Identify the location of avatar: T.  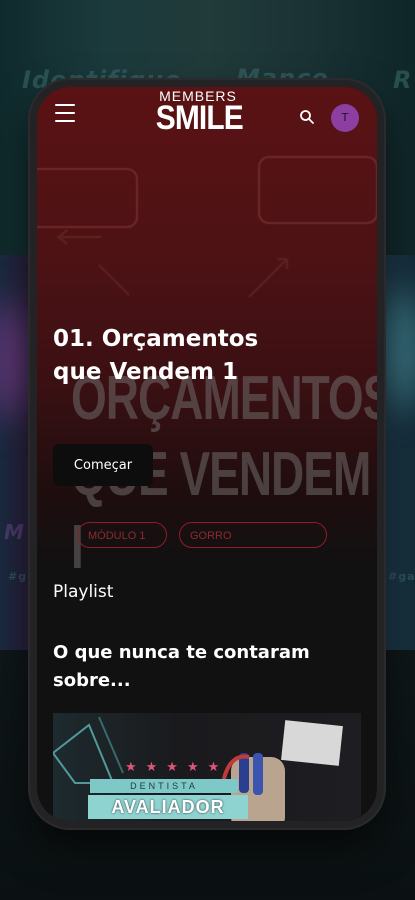
(345, 118).